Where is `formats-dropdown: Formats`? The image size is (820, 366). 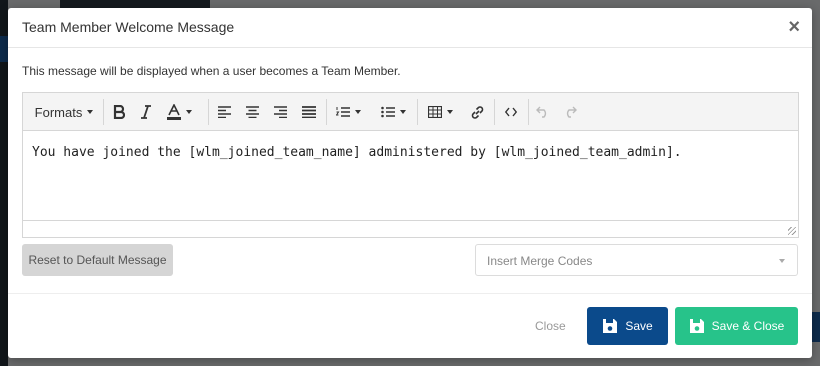
formats-dropdown: Formats is located at coordinates (64, 112).